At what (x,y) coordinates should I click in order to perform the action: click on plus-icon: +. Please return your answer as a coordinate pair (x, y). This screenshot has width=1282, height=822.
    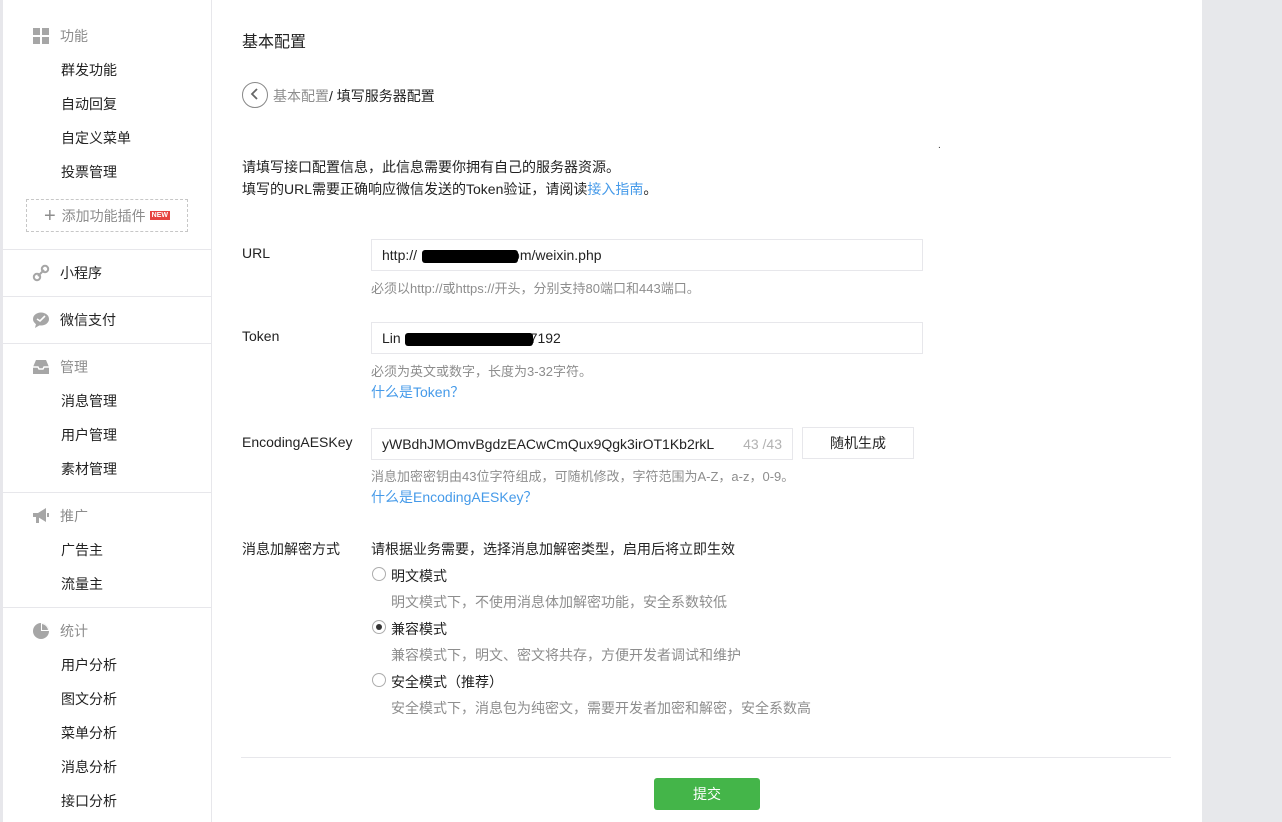
    Looking at the image, I should click on (49, 215).